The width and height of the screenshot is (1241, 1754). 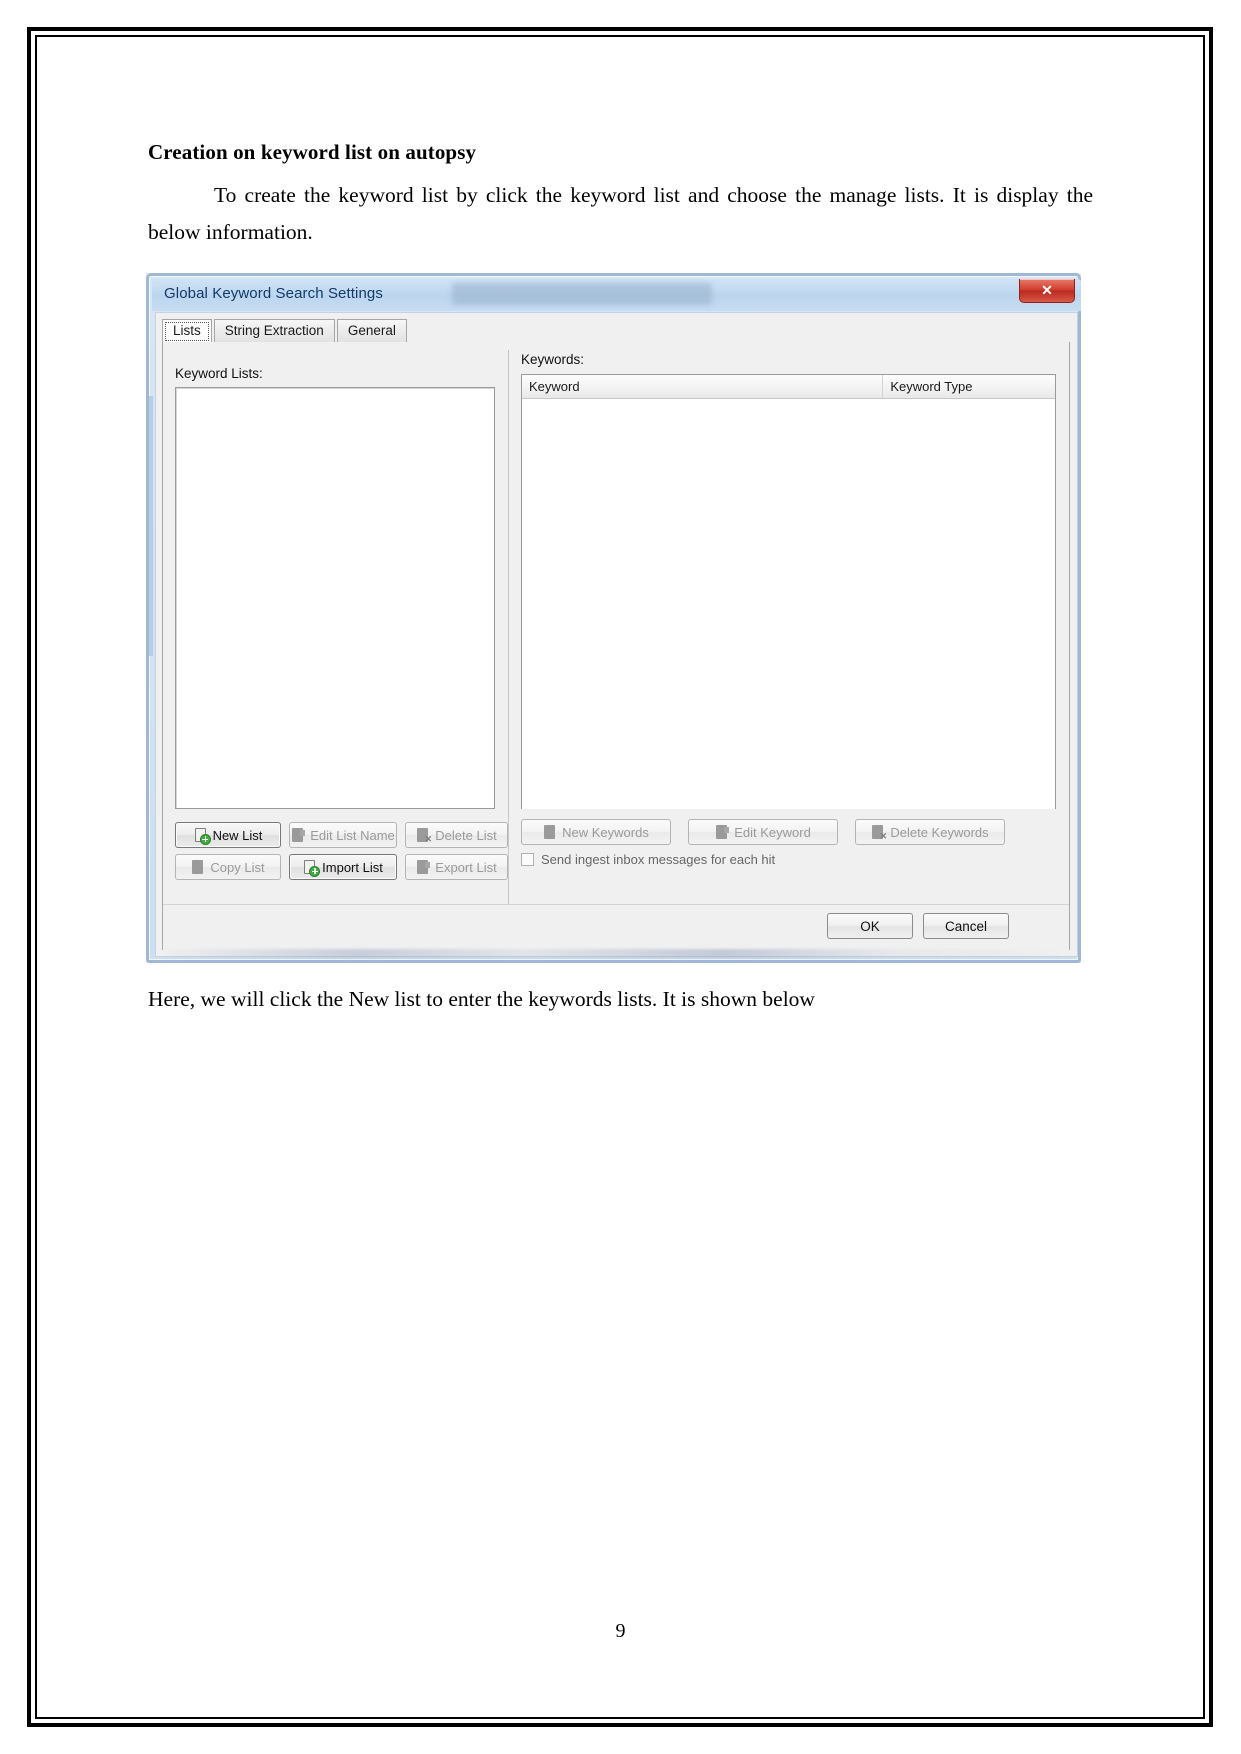 I want to click on copy-list-icon, so click(x=198, y=867).